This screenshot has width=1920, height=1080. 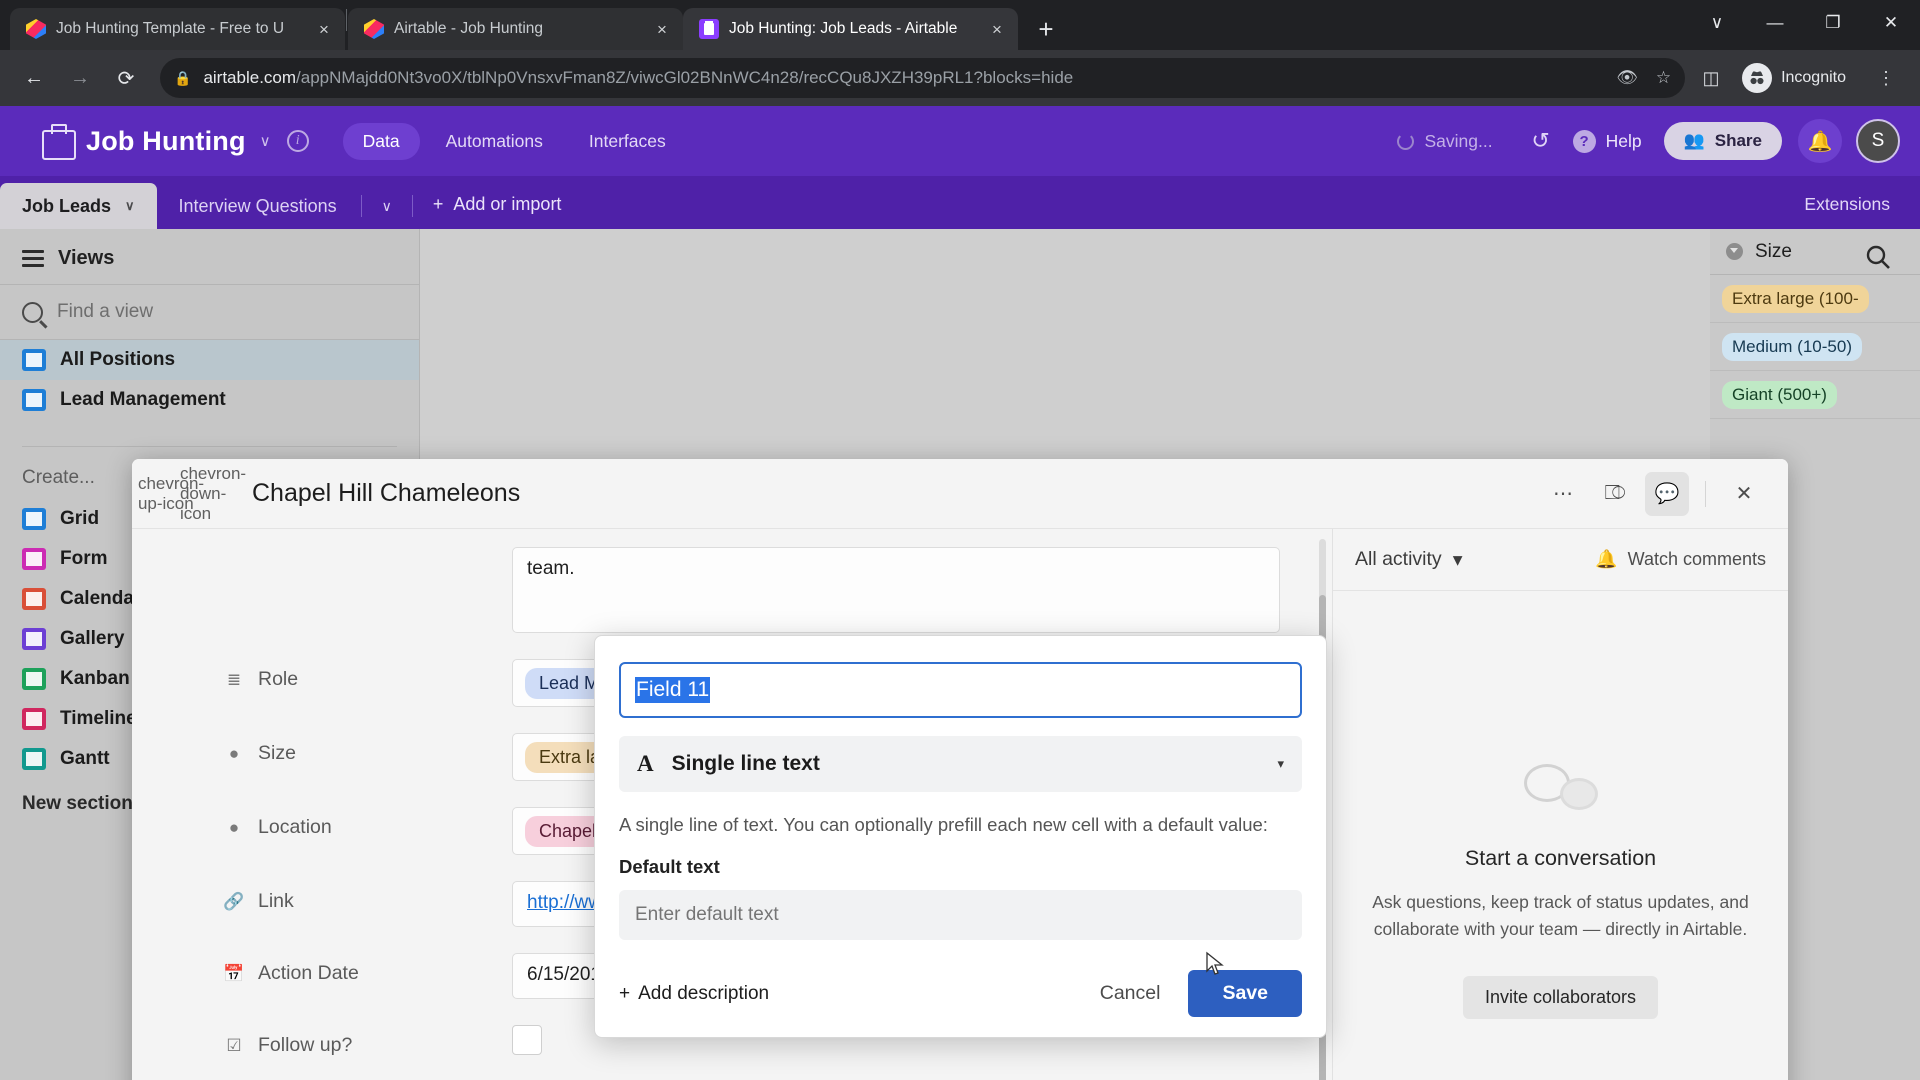 What do you see at coordinates (1627, 78) in the screenshot?
I see `eye-slash-icon: 👁` at bounding box center [1627, 78].